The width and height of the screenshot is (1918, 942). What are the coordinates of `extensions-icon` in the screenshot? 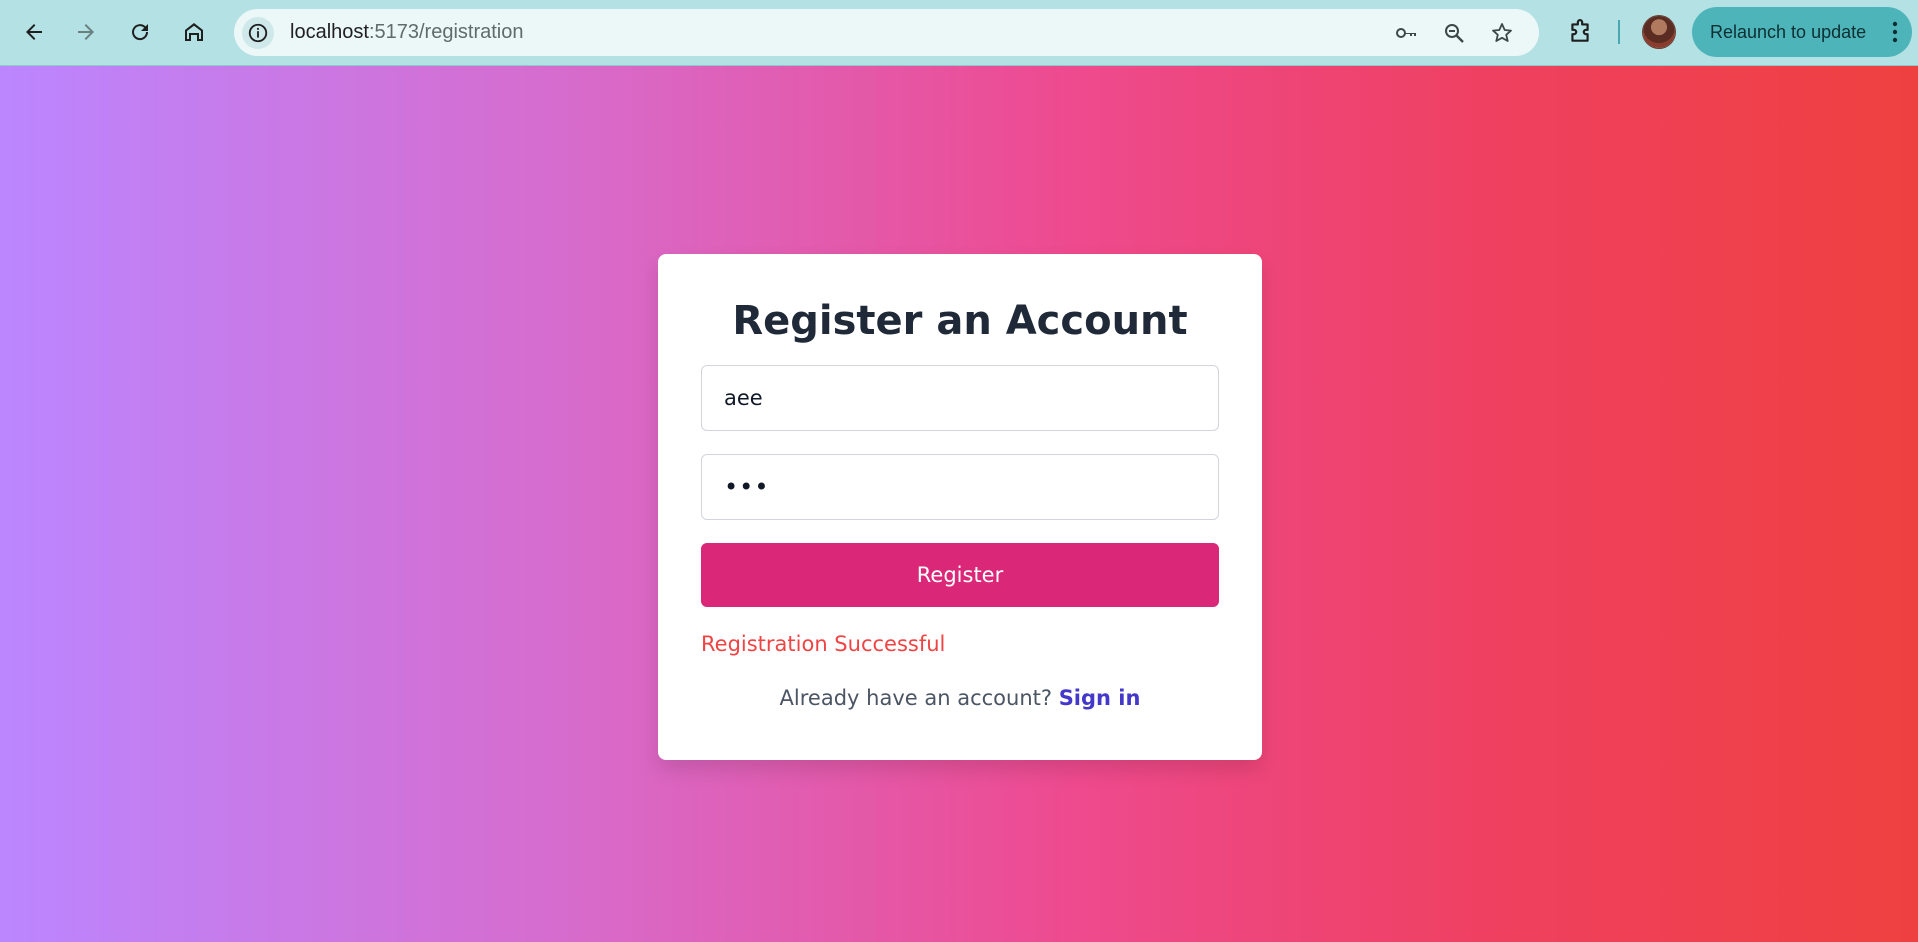 It's located at (1580, 30).